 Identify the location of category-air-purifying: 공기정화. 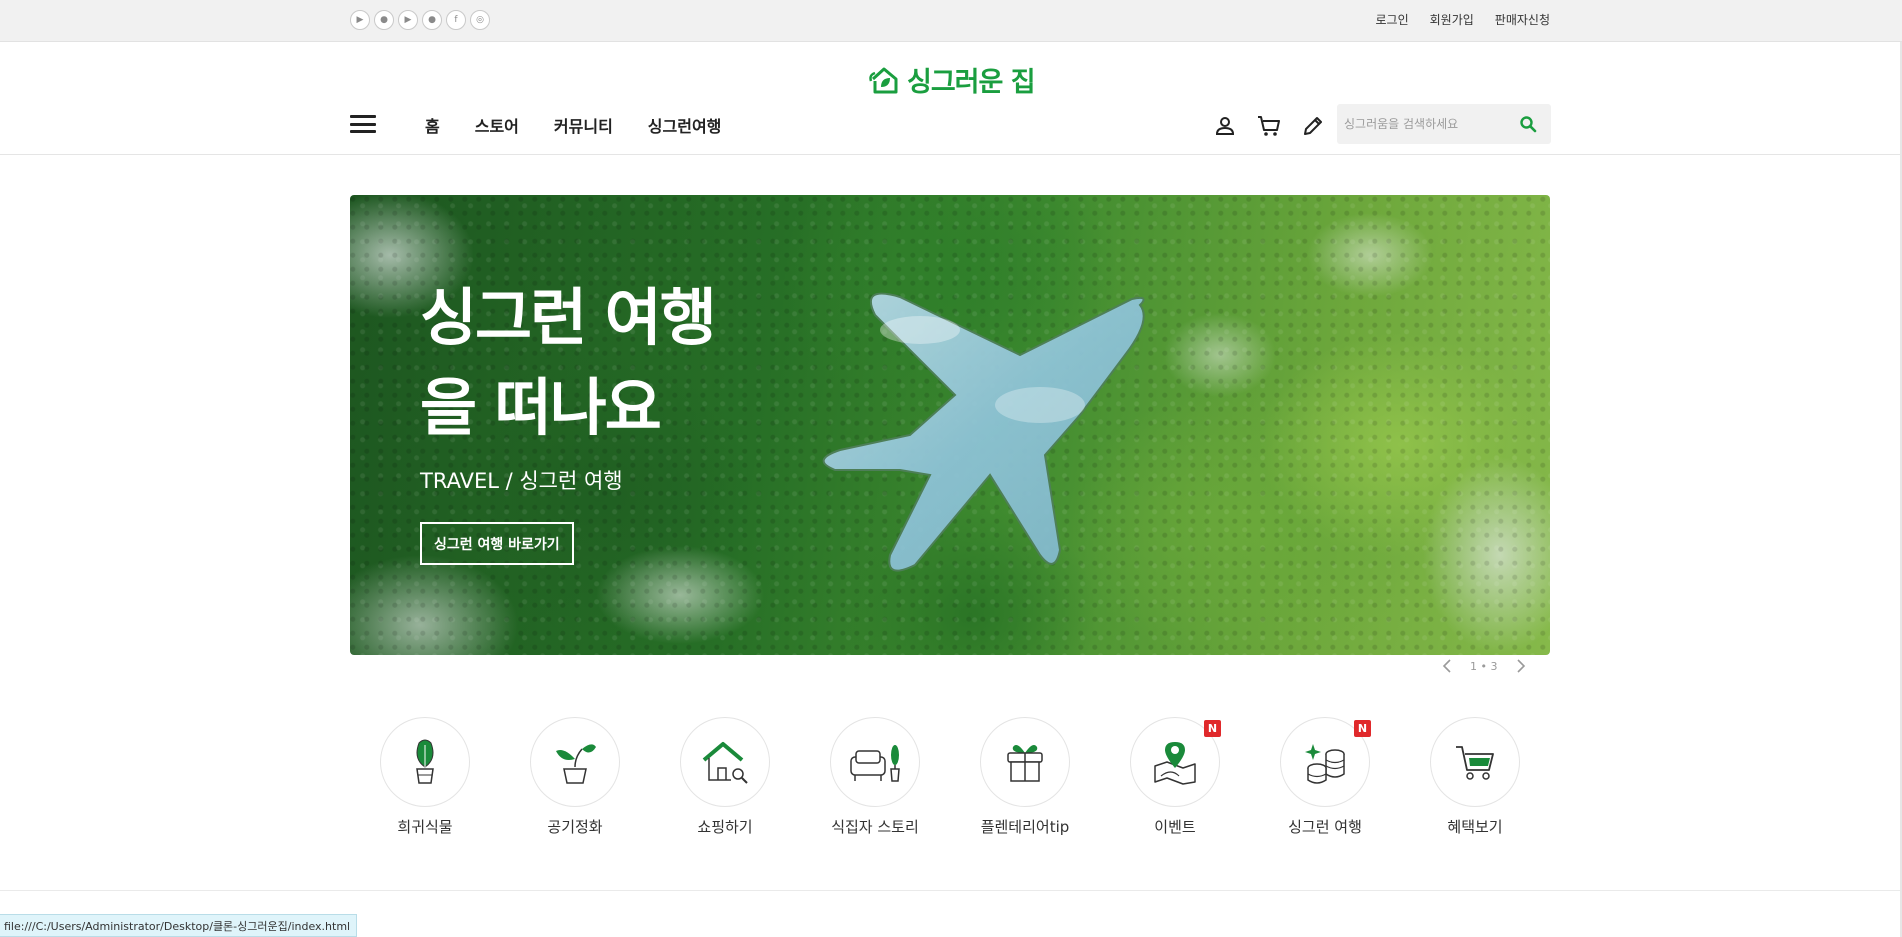
(575, 777).